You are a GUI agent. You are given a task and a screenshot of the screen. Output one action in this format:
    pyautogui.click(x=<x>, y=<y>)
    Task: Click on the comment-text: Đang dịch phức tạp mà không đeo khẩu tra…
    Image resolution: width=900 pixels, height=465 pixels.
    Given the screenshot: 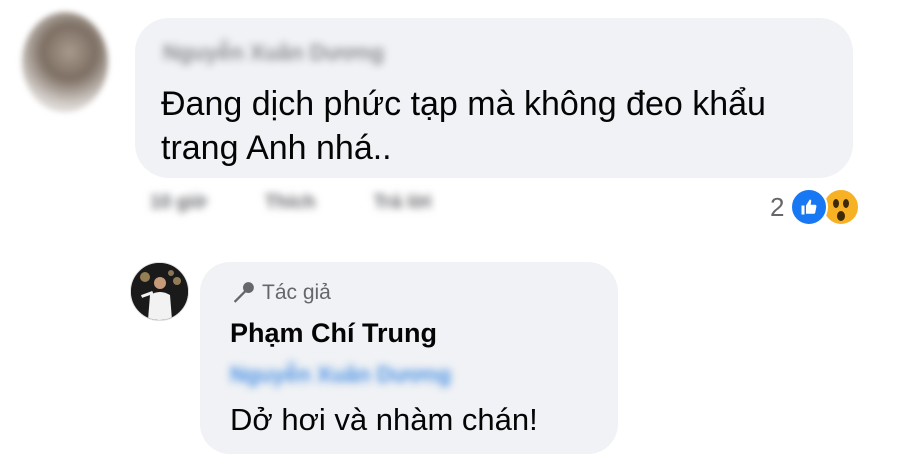 What is the action you would take?
    pyautogui.click(x=463, y=126)
    